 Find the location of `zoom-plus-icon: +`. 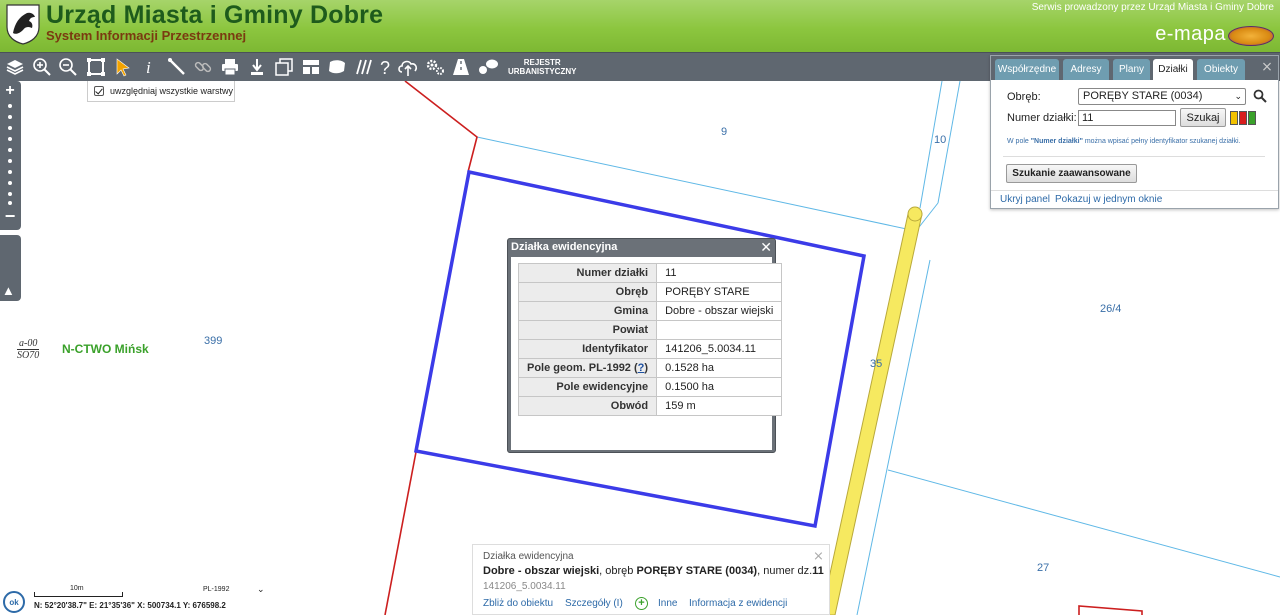

zoom-plus-icon: + is located at coordinates (10, 91).